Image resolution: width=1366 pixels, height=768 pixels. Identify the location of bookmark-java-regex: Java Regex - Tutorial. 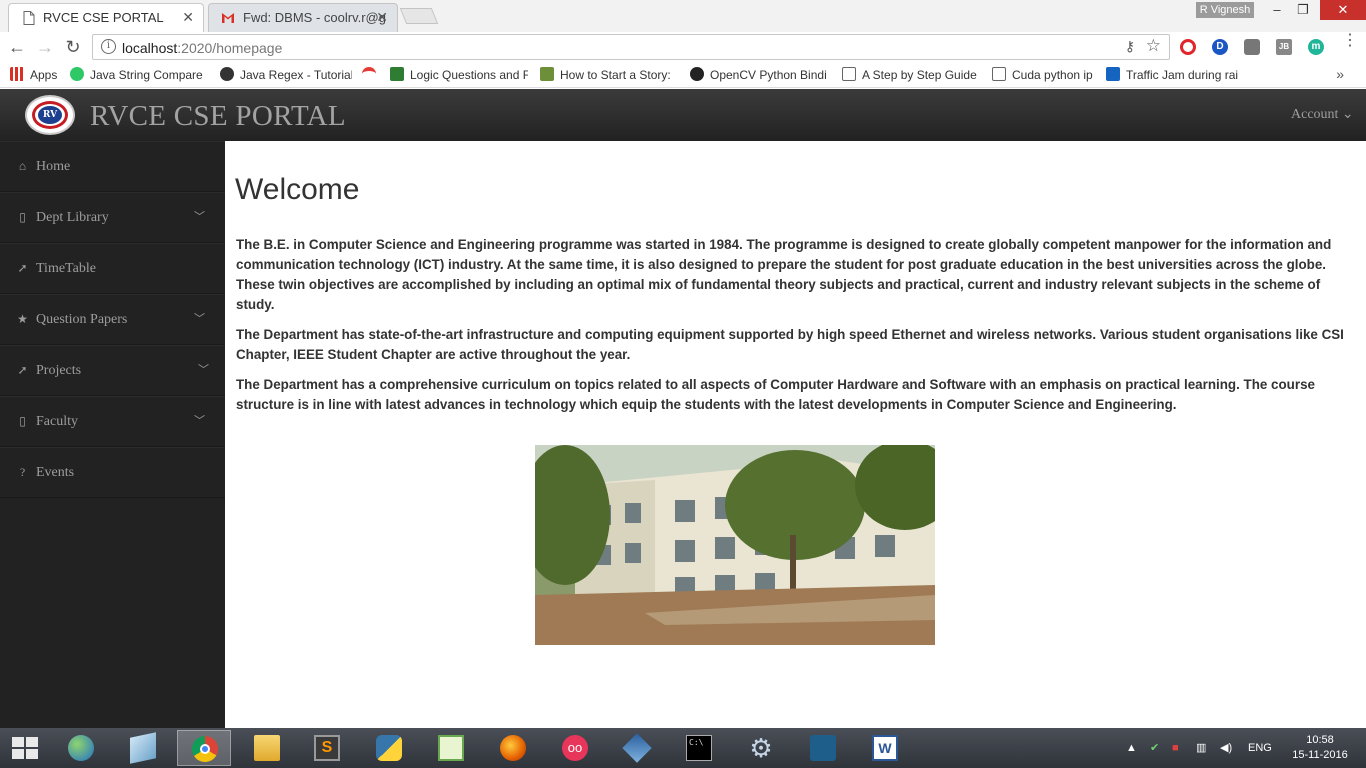
(286, 75).